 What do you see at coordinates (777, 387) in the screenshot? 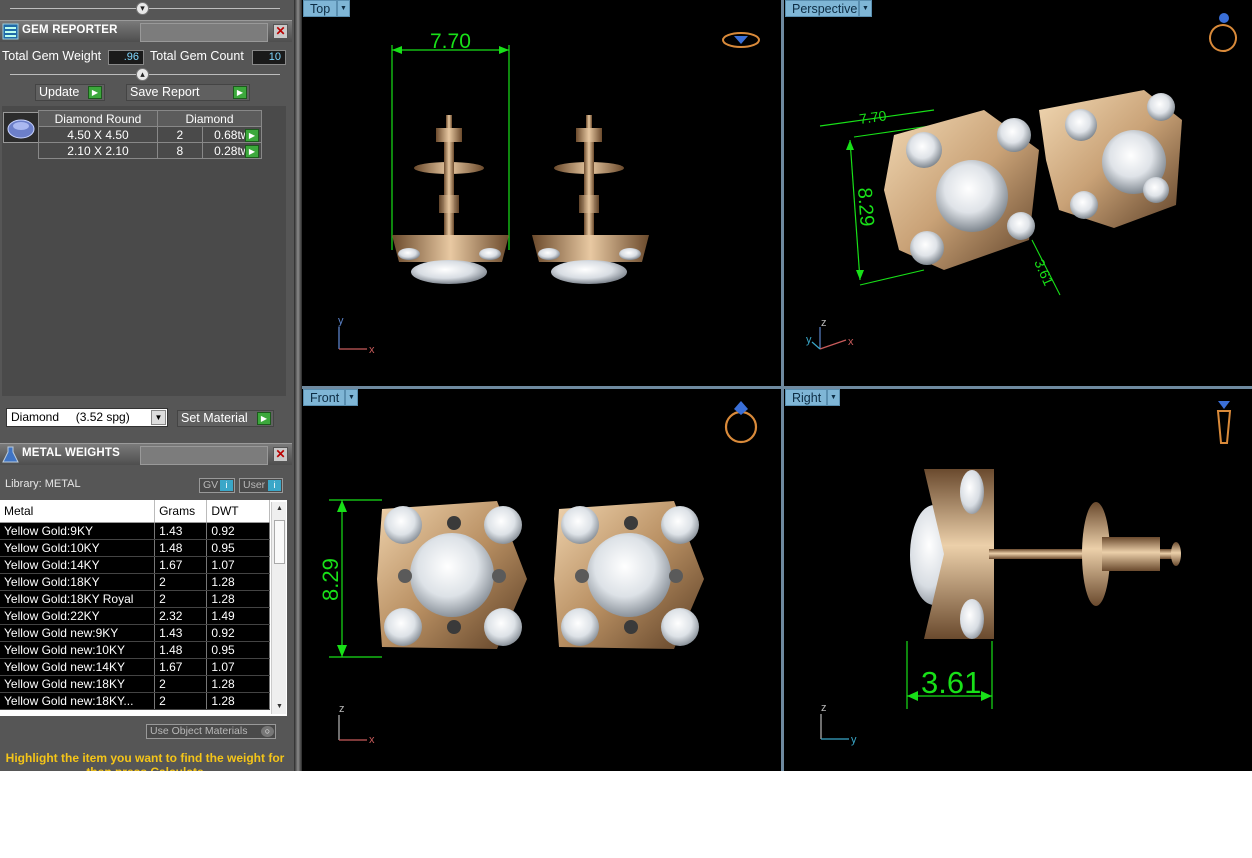
I see `viewport-divider-horizontal` at bounding box center [777, 387].